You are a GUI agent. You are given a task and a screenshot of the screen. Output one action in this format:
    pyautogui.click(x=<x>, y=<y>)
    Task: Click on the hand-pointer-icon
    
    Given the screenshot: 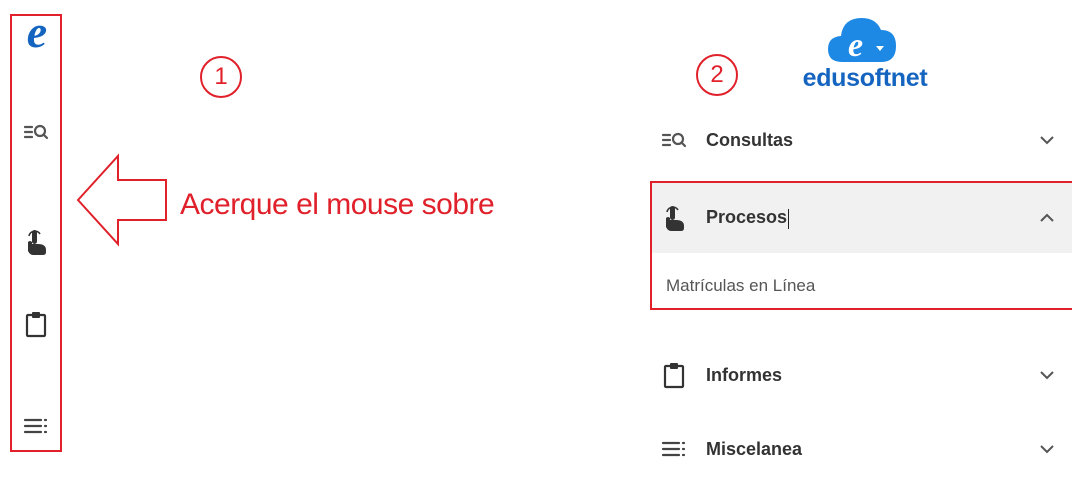 What is the action you would take?
    pyautogui.click(x=36, y=242)
    